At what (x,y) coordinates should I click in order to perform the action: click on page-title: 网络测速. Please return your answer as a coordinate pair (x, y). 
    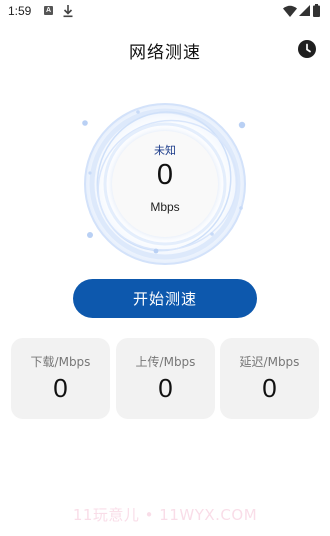
    Looking at the image, I should click on (165, 53).